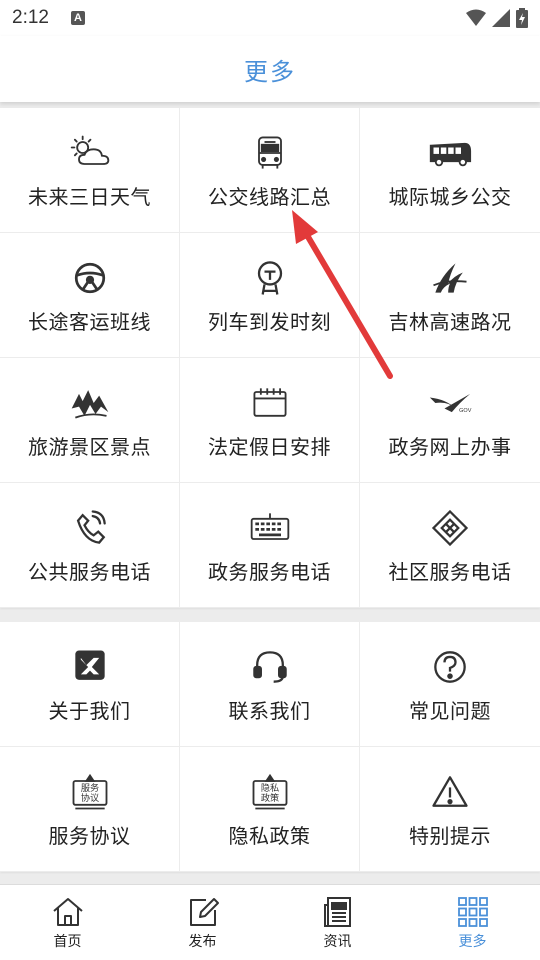 The width and height of the screenshot is (540, 960). What do you see at coordinates (337, 911) in the screenshot?
I see `news-icon` at bounding box center [337, 911].